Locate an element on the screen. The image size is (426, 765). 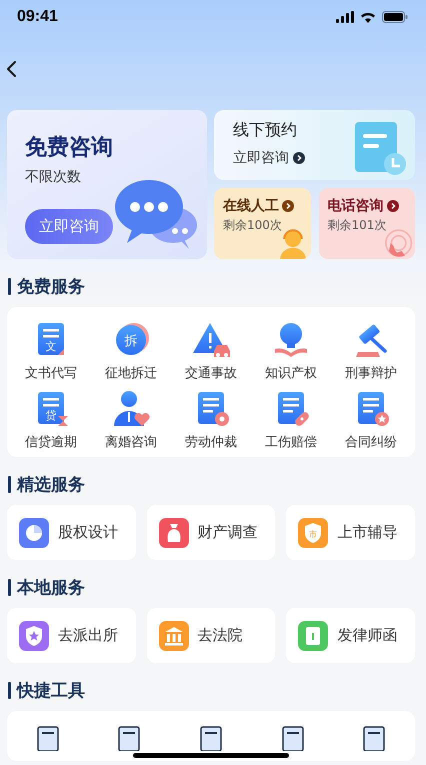
service-tile: 财产调查 is located at coordinates (211, 532).